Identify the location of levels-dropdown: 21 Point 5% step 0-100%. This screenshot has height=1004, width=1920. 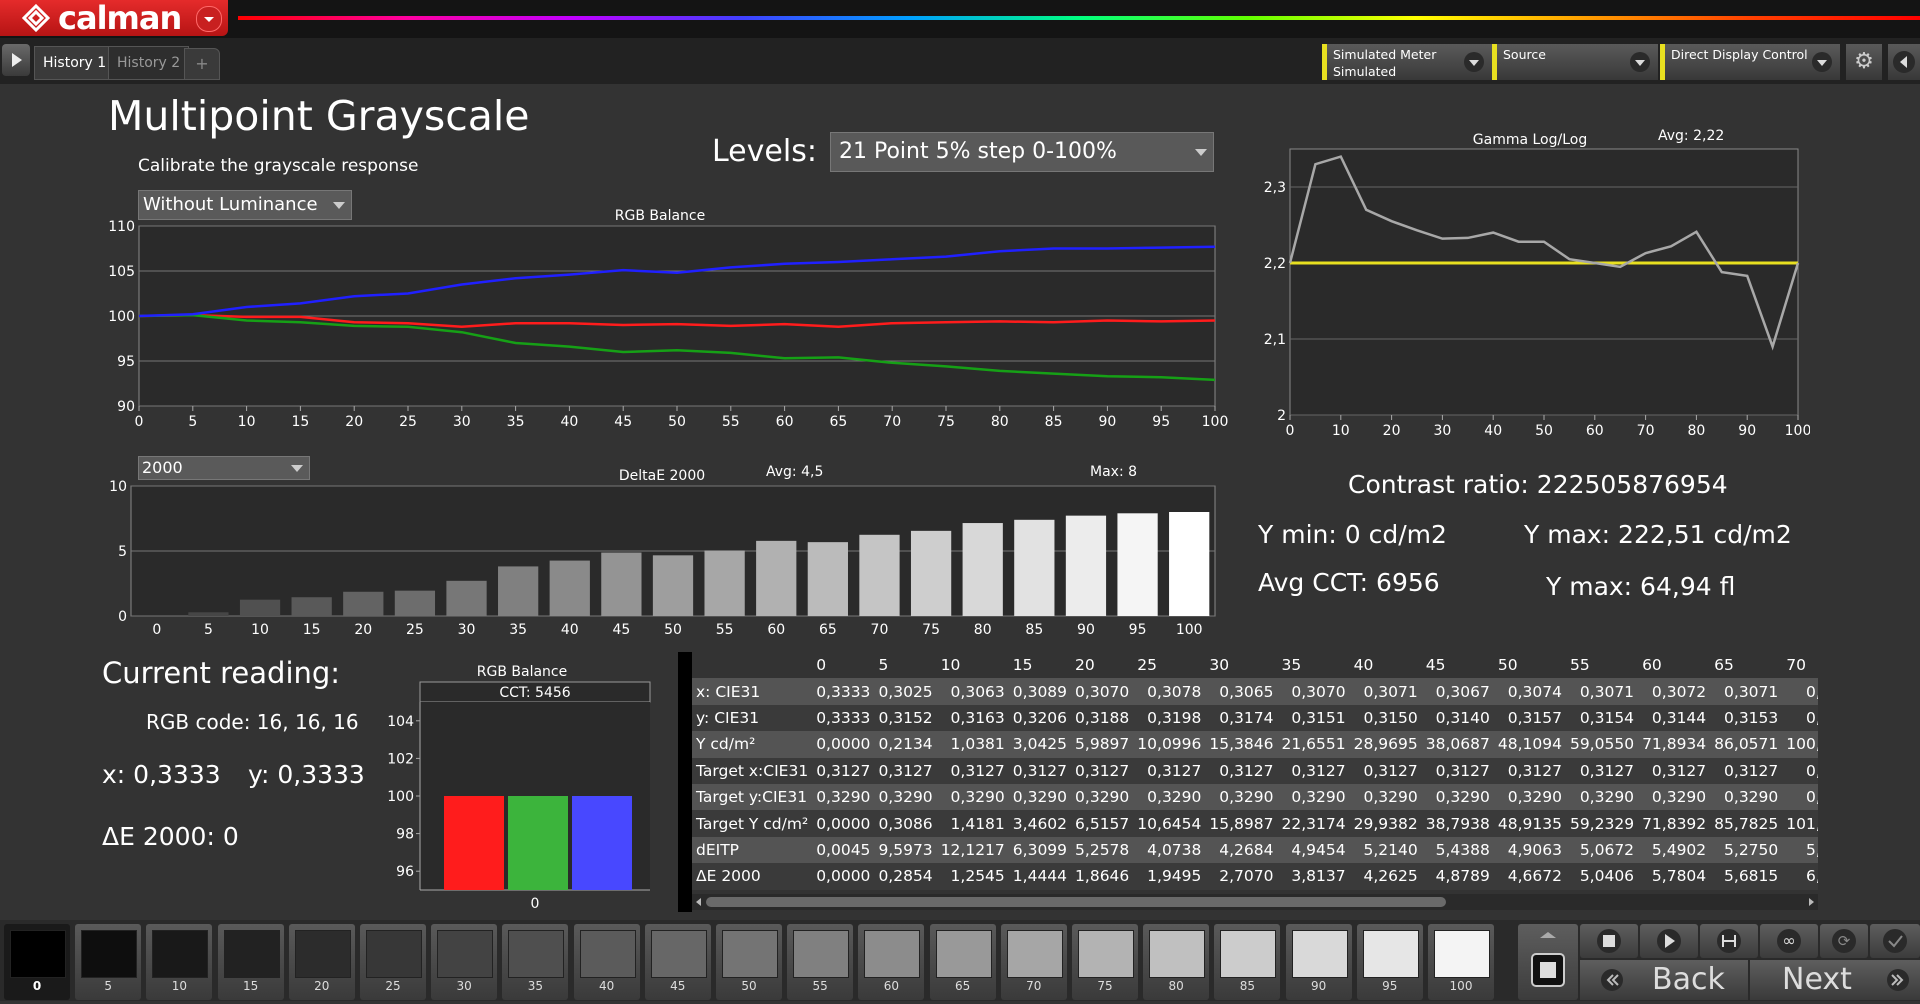
(1022, 152).